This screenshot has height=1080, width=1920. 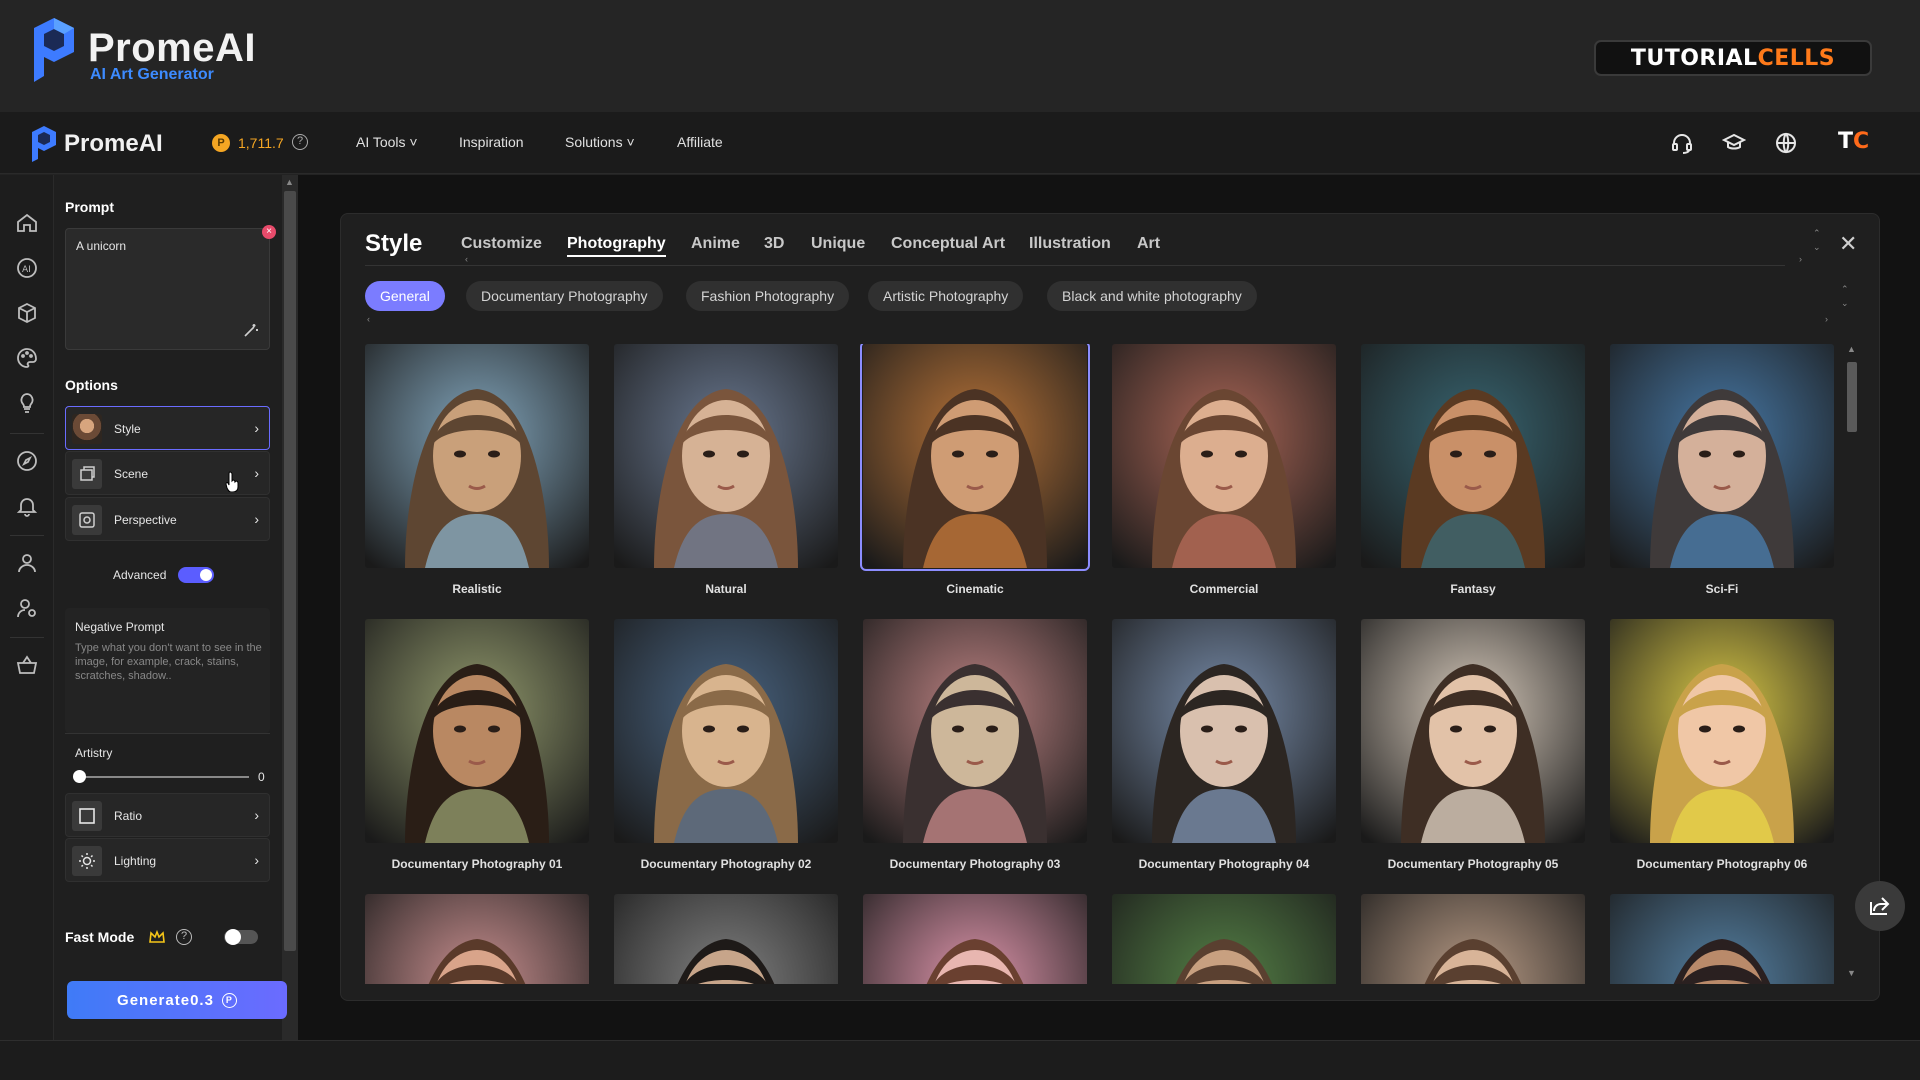 I want to click on magic-wand-icon, so click(x=251, y=330).